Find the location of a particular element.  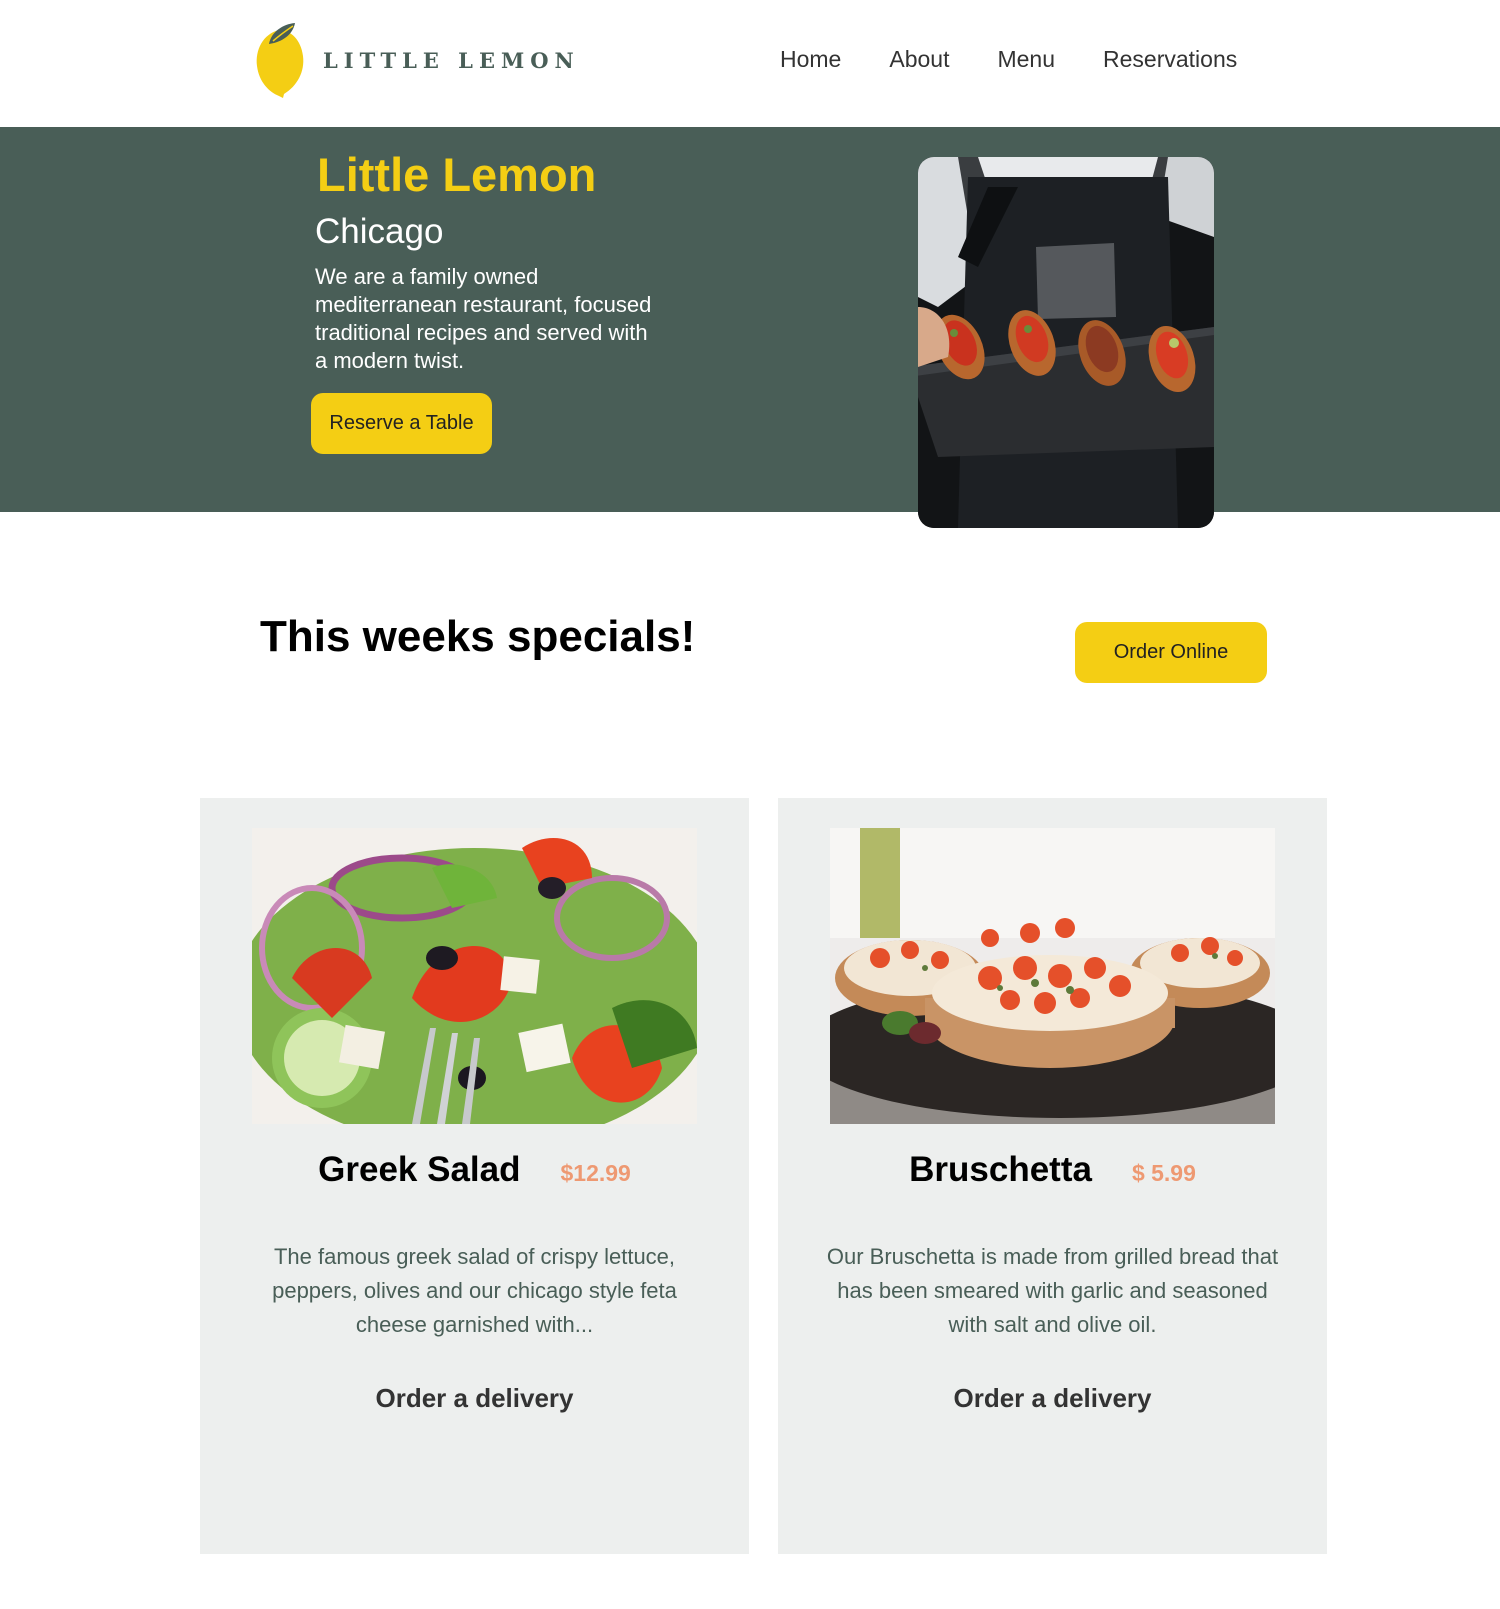

bruschetta-image is located at coordinates (1052, 976).